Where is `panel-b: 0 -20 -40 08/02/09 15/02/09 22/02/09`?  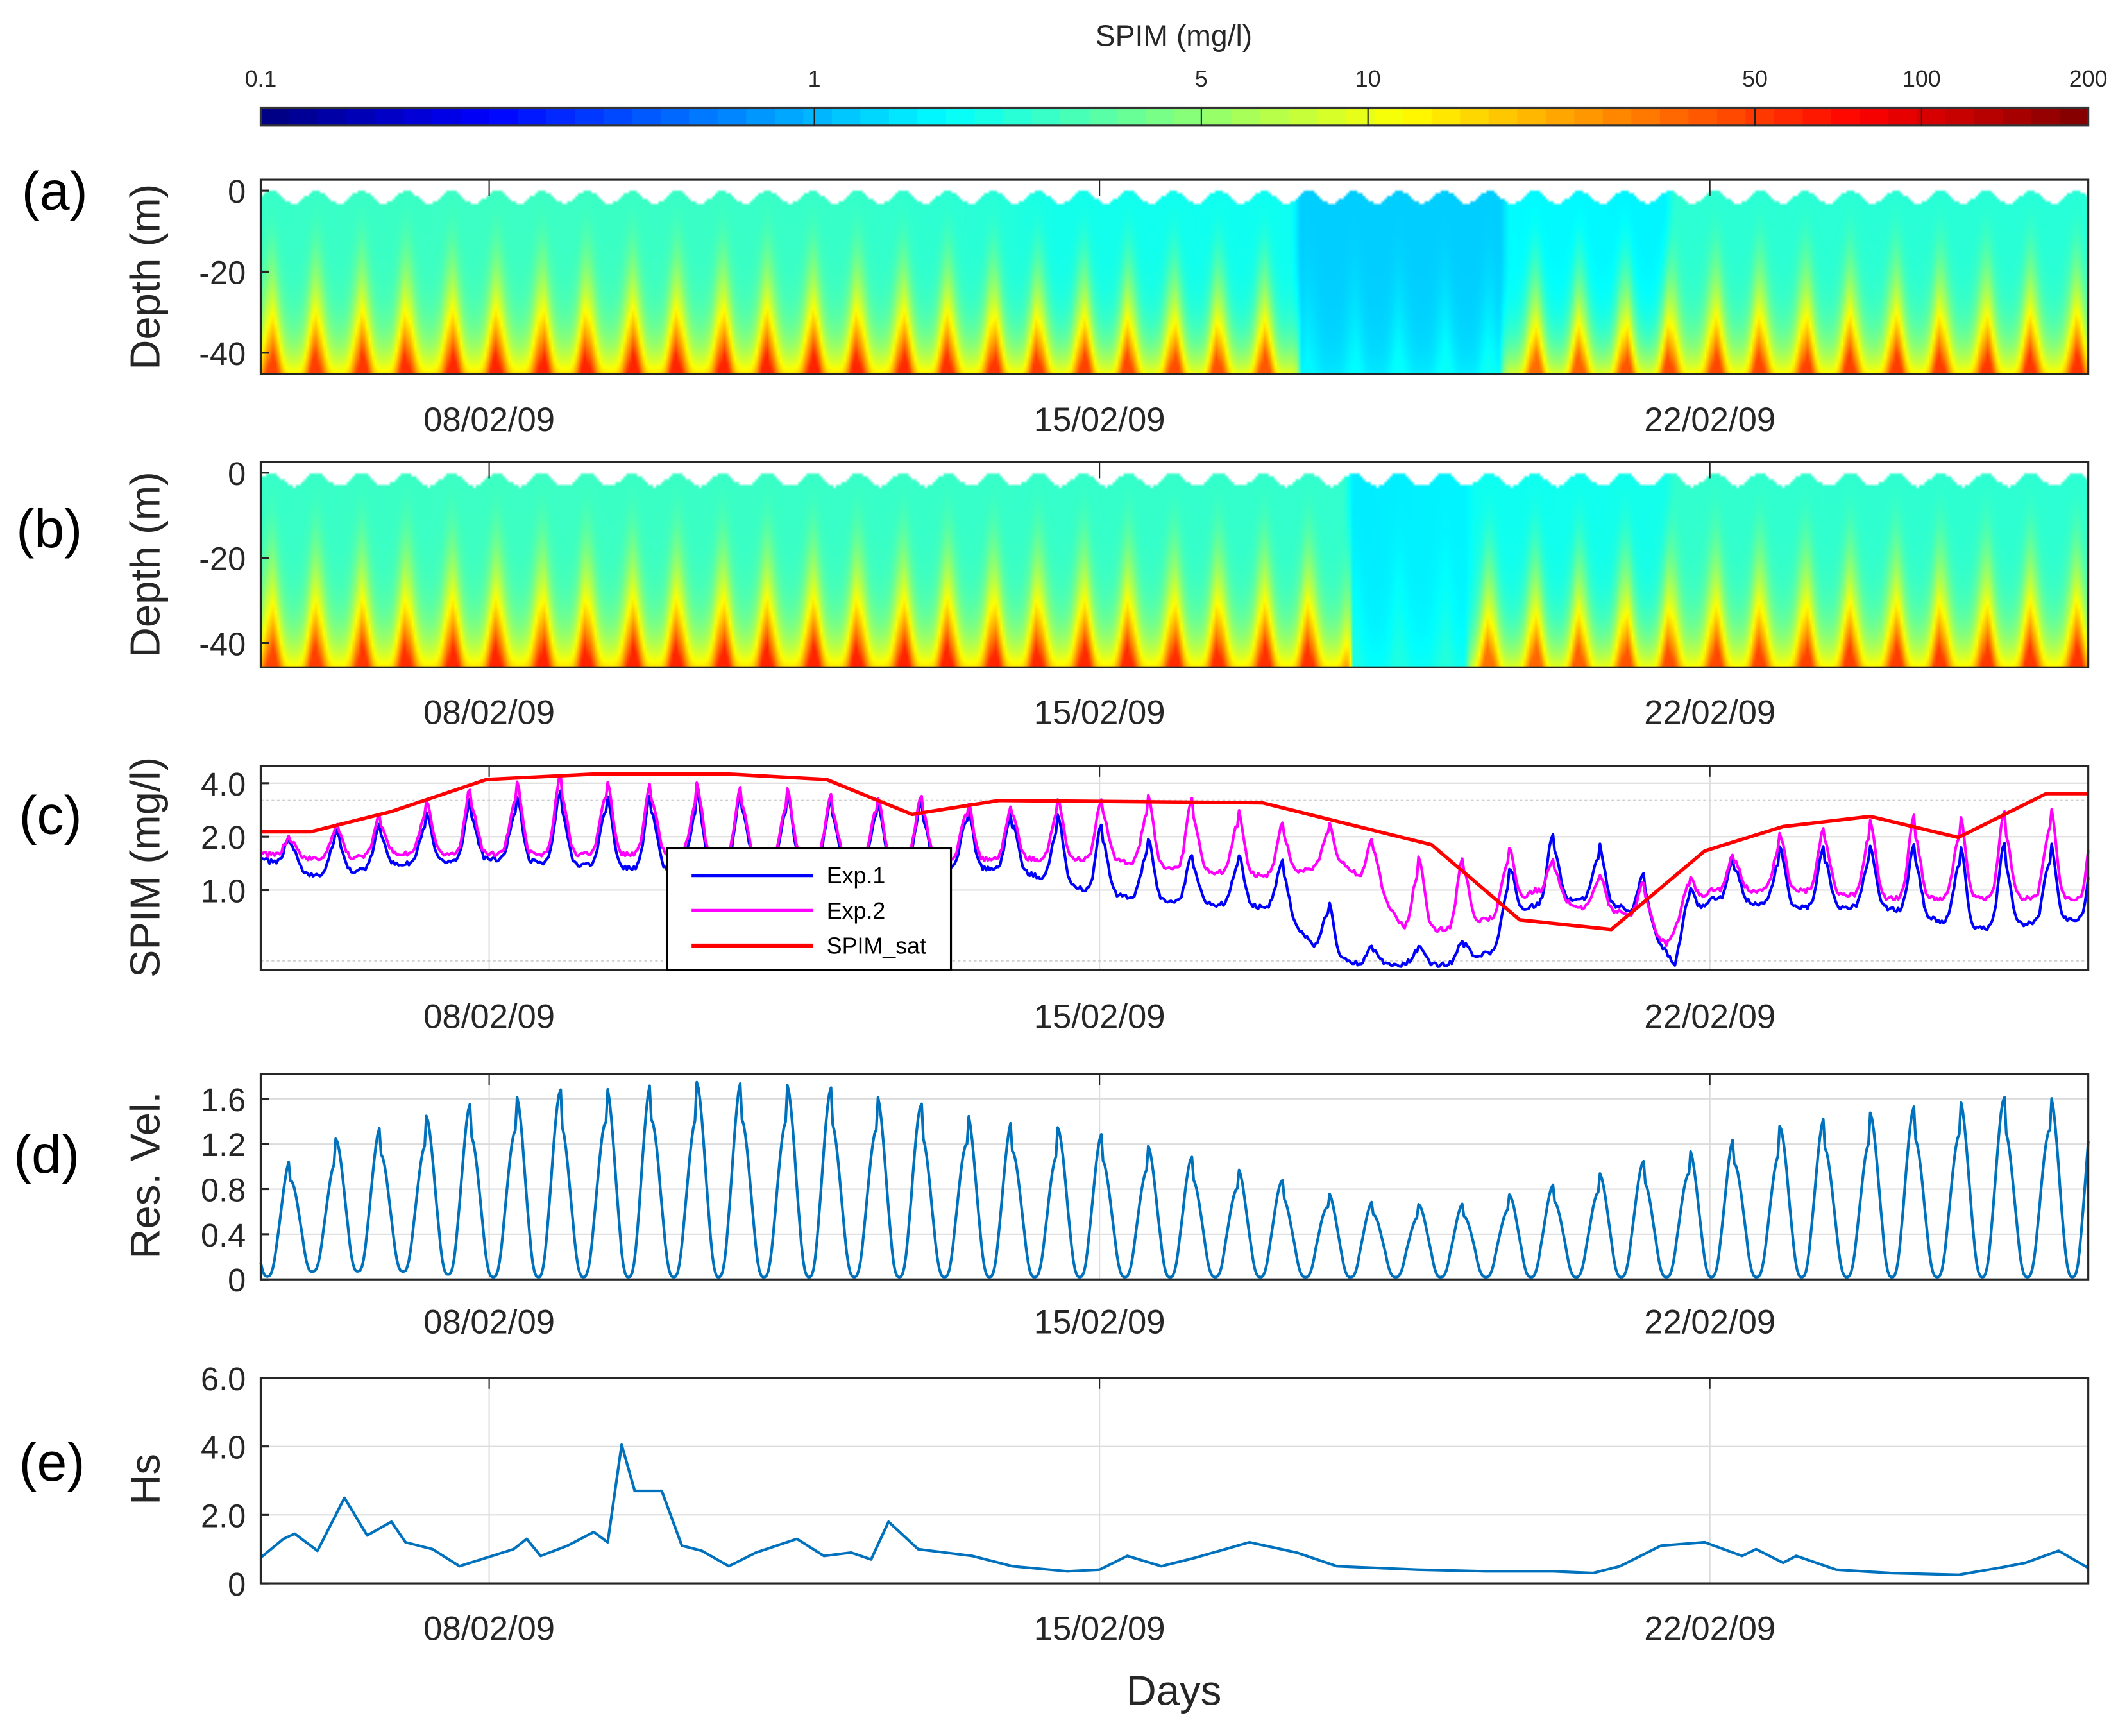 panel-b: 0 -20 -40 08/02/09 15/02/09 22/02/09 is located at coordinates (1144, 593).